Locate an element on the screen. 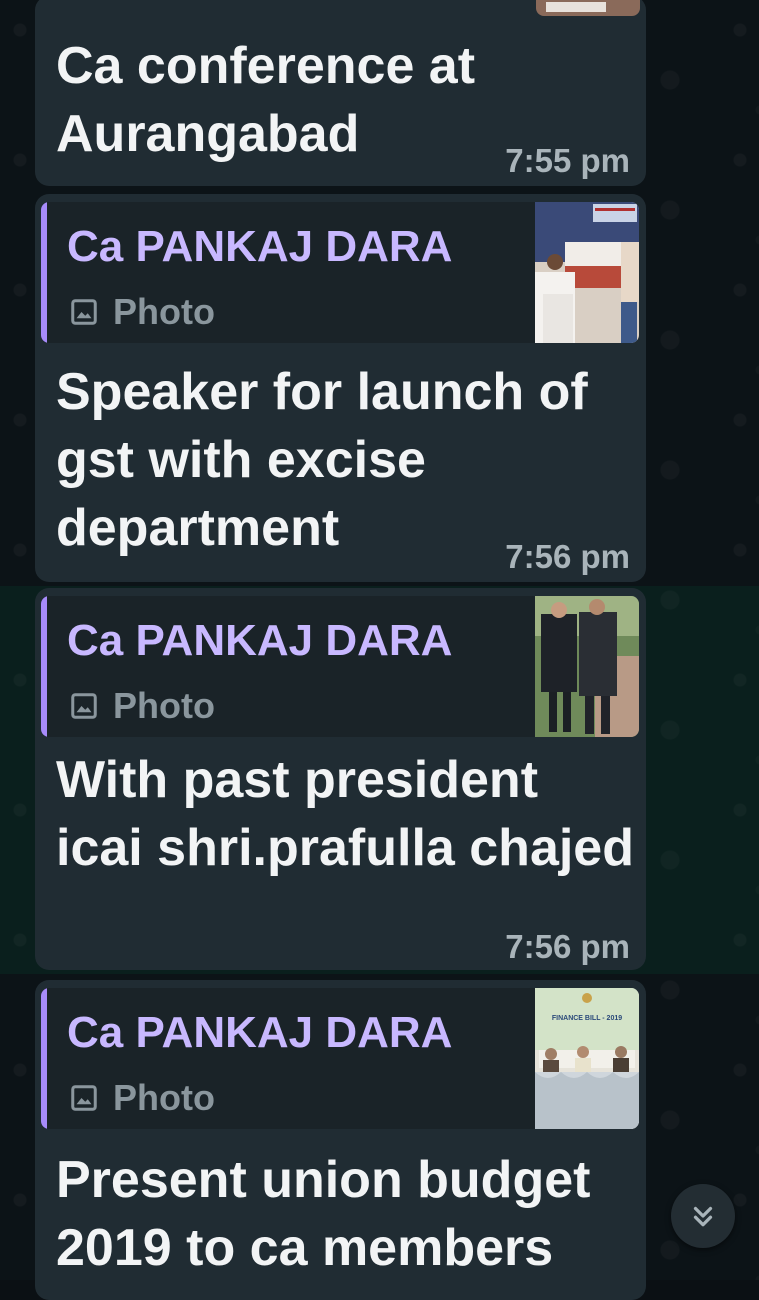 This screenshot has width=759, height=1300. banner-text: FINANCE BILL - 2019 is located at coordinates (587, 1018).